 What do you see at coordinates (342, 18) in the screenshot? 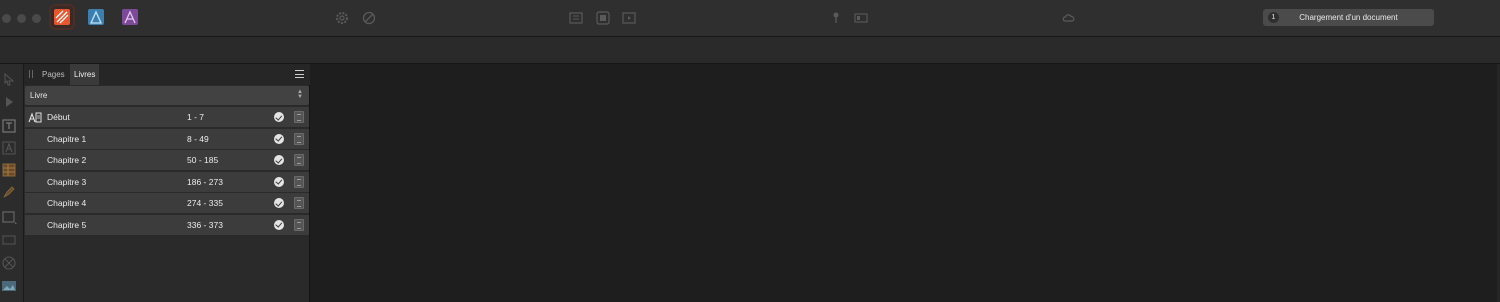
I see `settings-gear-icon` at bounding box center [342, 18].